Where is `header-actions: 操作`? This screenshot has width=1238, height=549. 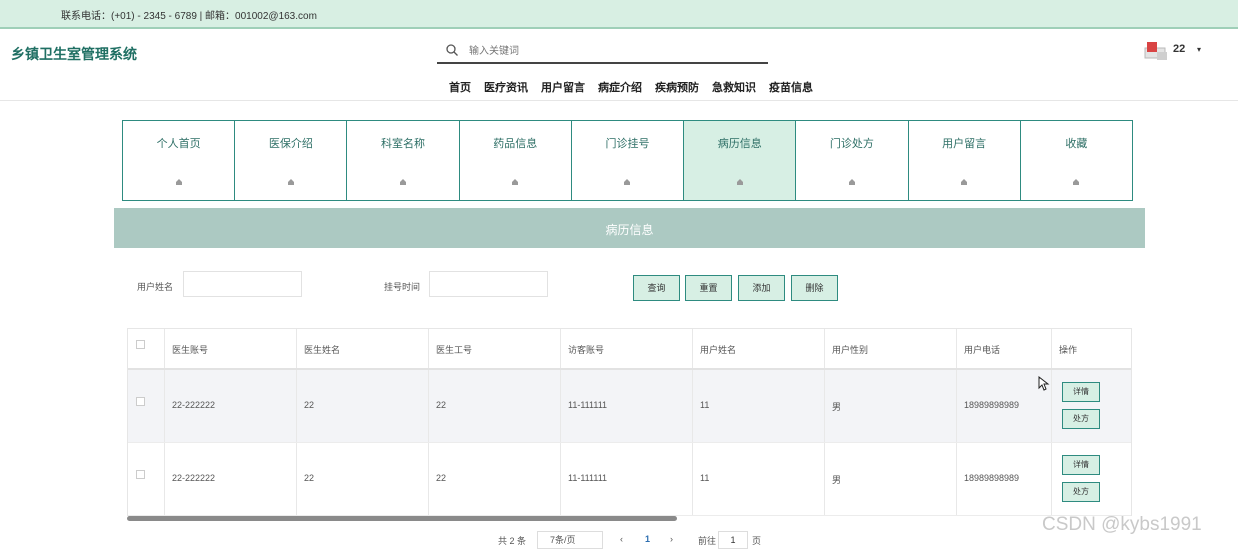 header-actions: 操作 is located at coordinates (1068, 349).